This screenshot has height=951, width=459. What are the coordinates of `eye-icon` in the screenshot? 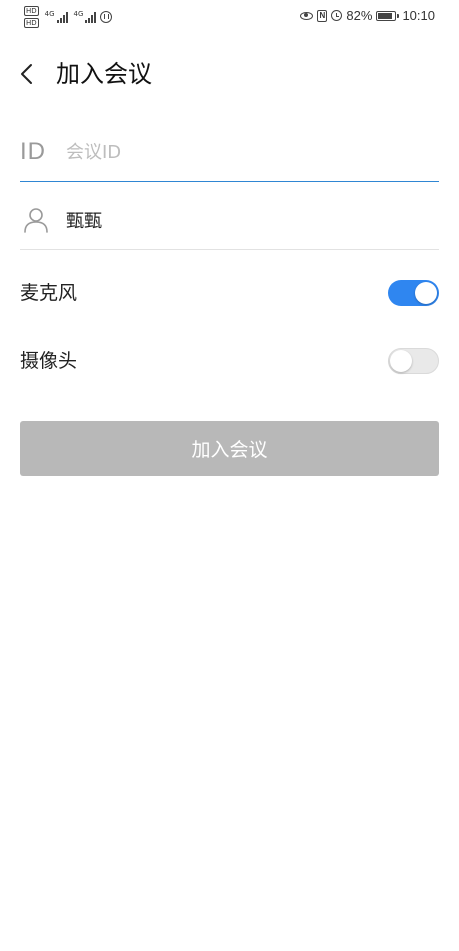 It's located at (307, 15).